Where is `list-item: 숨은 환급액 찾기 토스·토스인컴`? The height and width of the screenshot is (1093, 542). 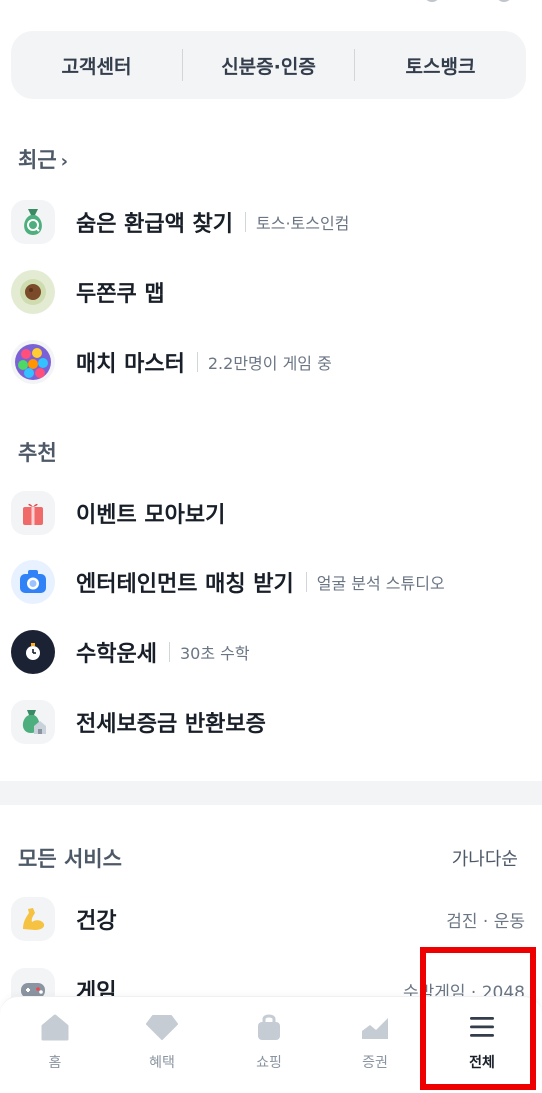 list-item: 숨은 환급액 찾기 토스·토스인컴 is located at coordinates (271, 222).